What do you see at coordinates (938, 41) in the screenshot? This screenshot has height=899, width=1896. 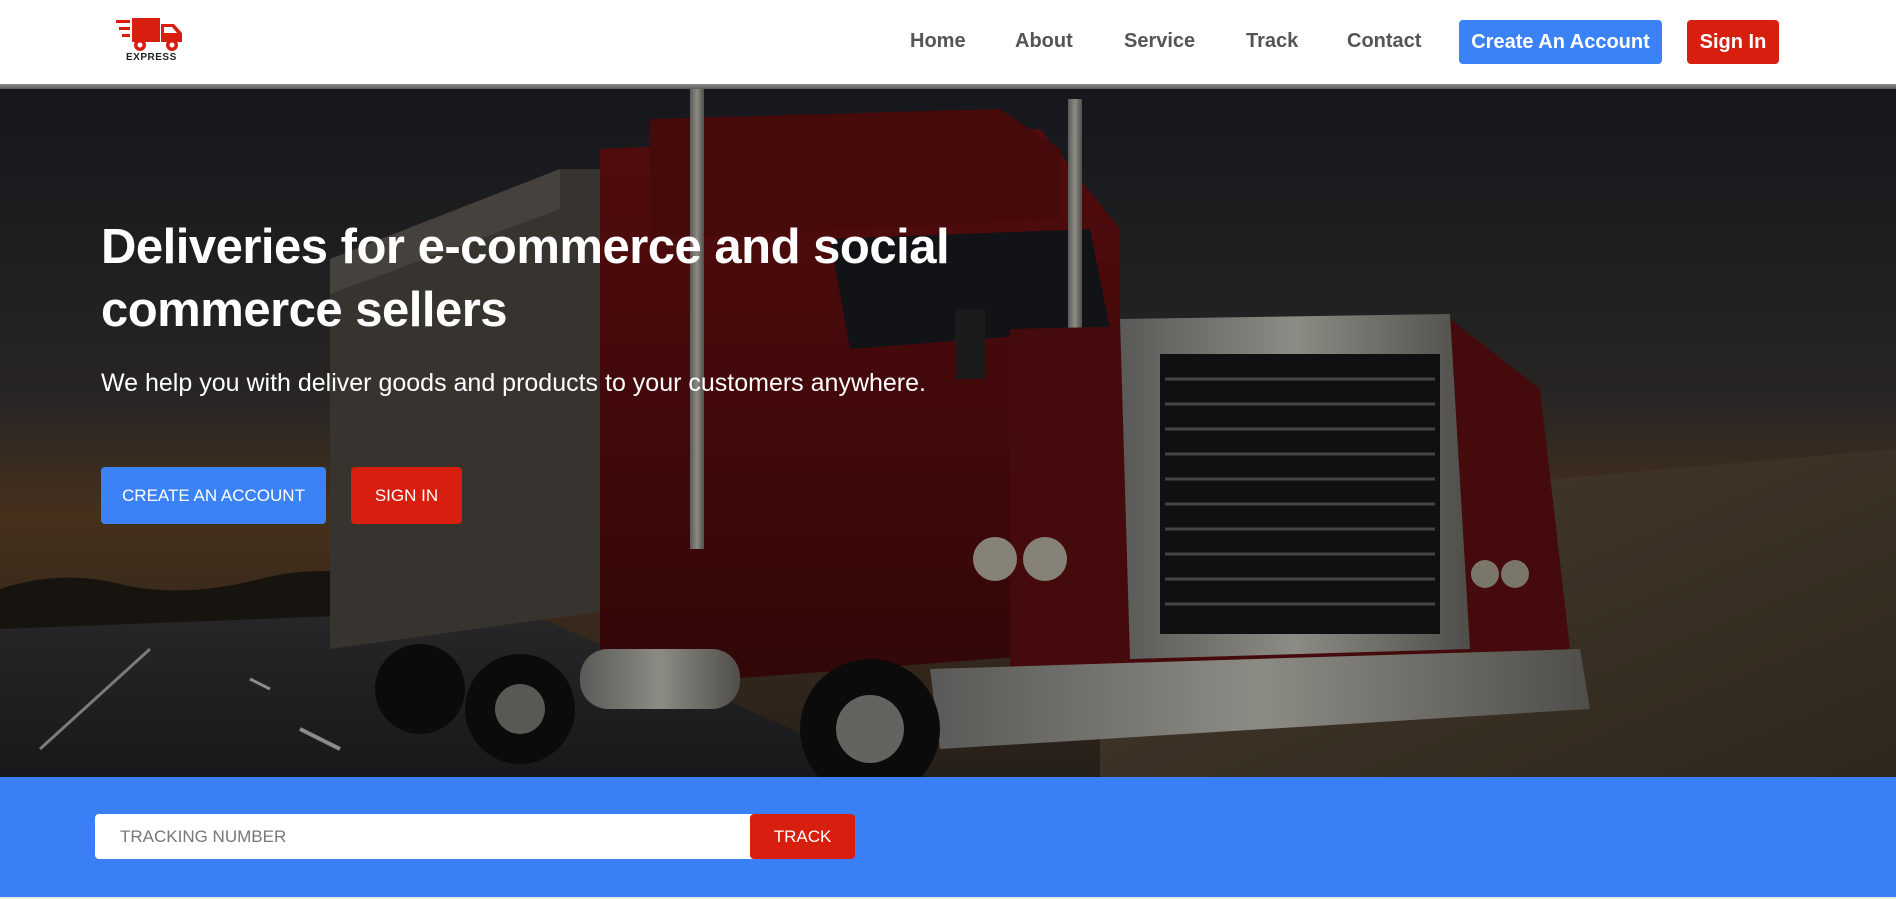 I see `nav-home: Home` at bounding box center [938, 41].